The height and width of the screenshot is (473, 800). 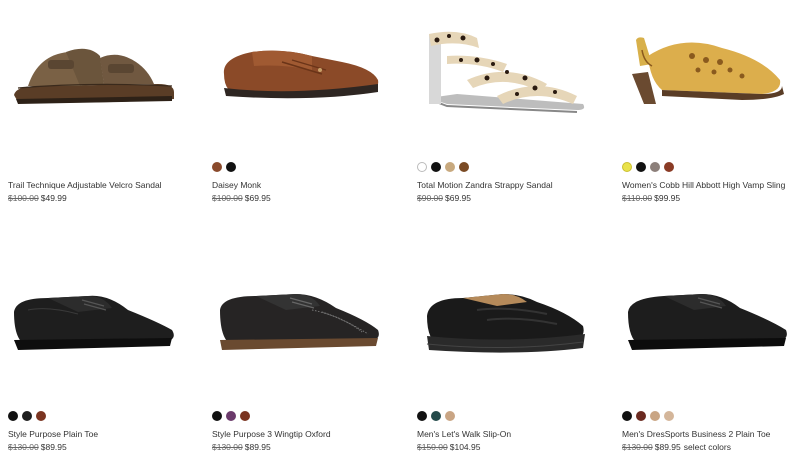 What do you see at coordinates (696, 434) in the screenshot?
I see `product-name: Men's DresSports Business 2 Plain Toe` at bounding box center [696, 434].